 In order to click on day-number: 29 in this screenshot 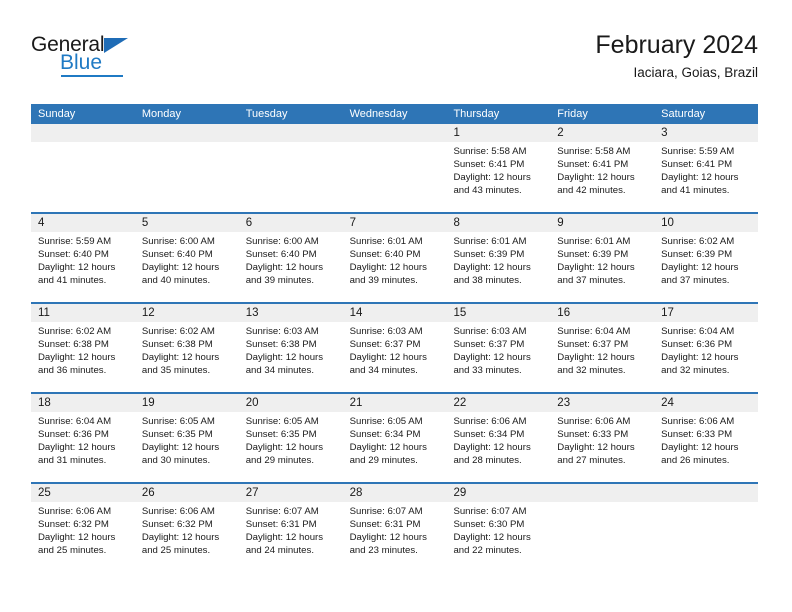, I will do `click(498, 493)`.